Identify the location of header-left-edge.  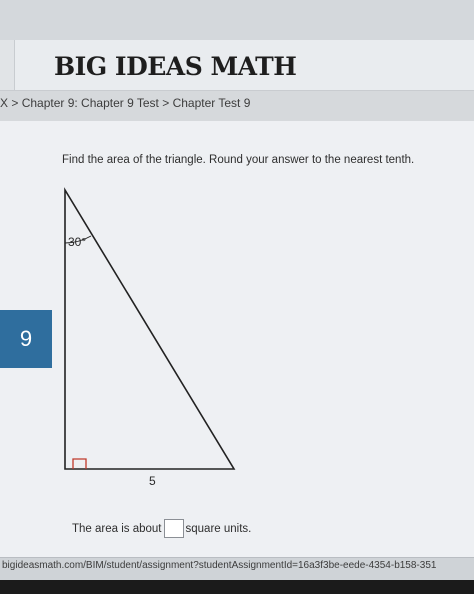
(7, 67).